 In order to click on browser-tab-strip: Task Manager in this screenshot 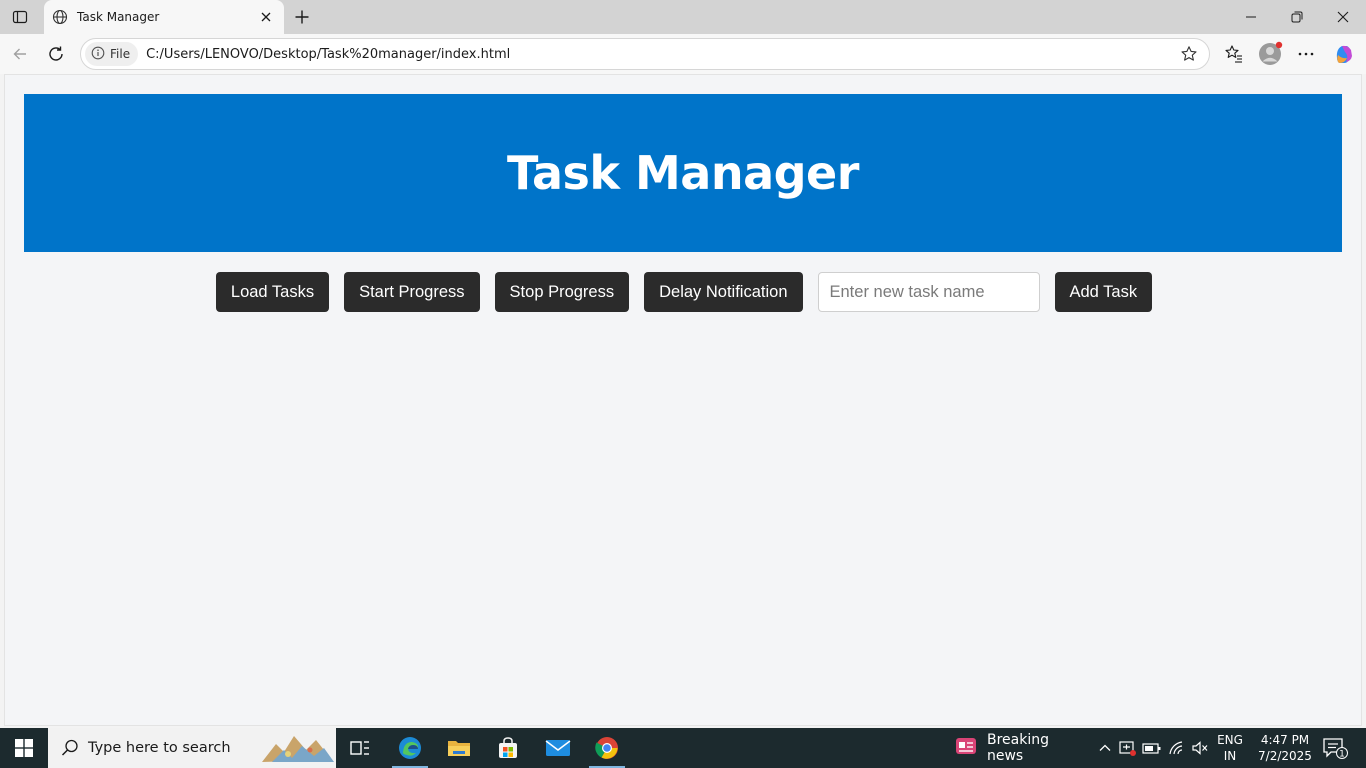, I will do `click(683, 17)`.